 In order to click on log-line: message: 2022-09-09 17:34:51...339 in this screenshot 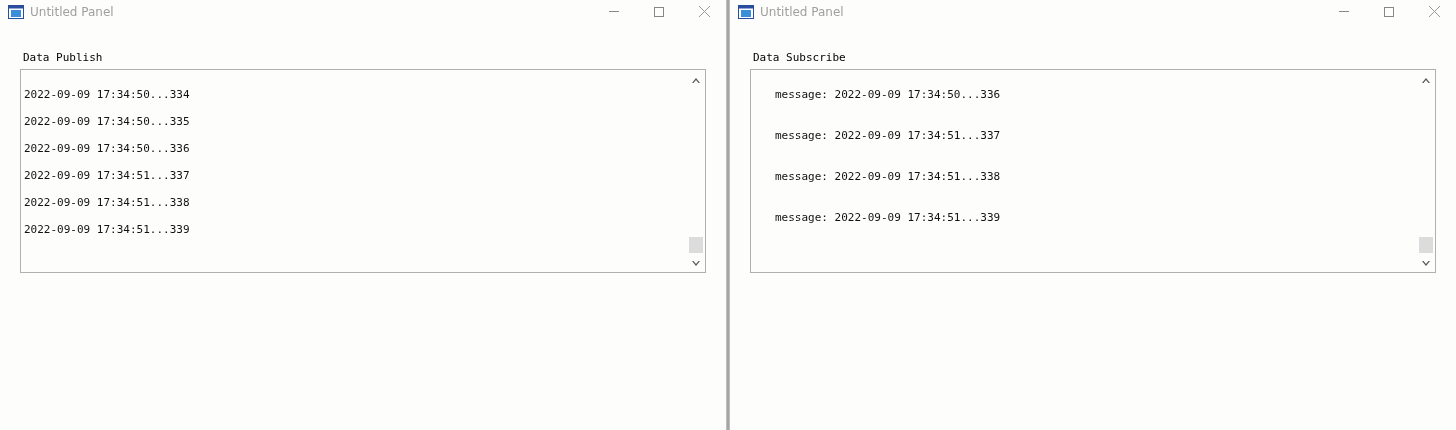, I will do `click(888, 217)`.